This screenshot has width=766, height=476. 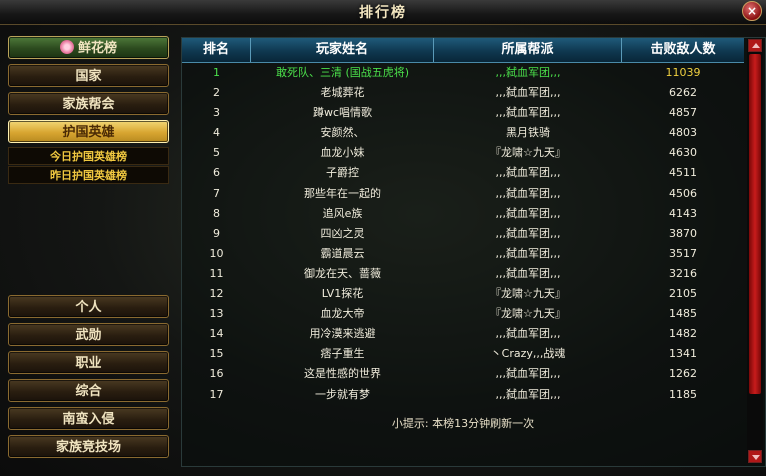 I want to click on cell-rank: 4, so click(x=216, y=133).